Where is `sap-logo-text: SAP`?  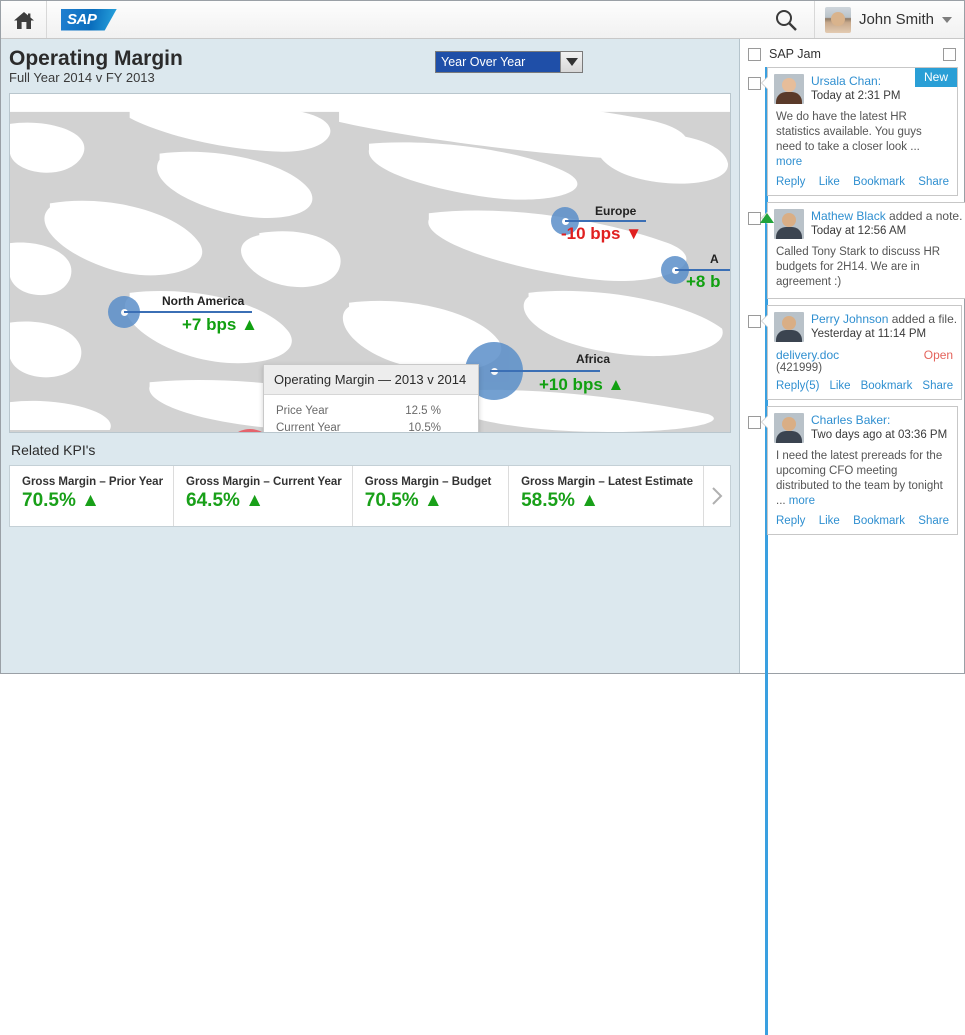 sap-logo-text: SAP is located at coordinates (82, 19).